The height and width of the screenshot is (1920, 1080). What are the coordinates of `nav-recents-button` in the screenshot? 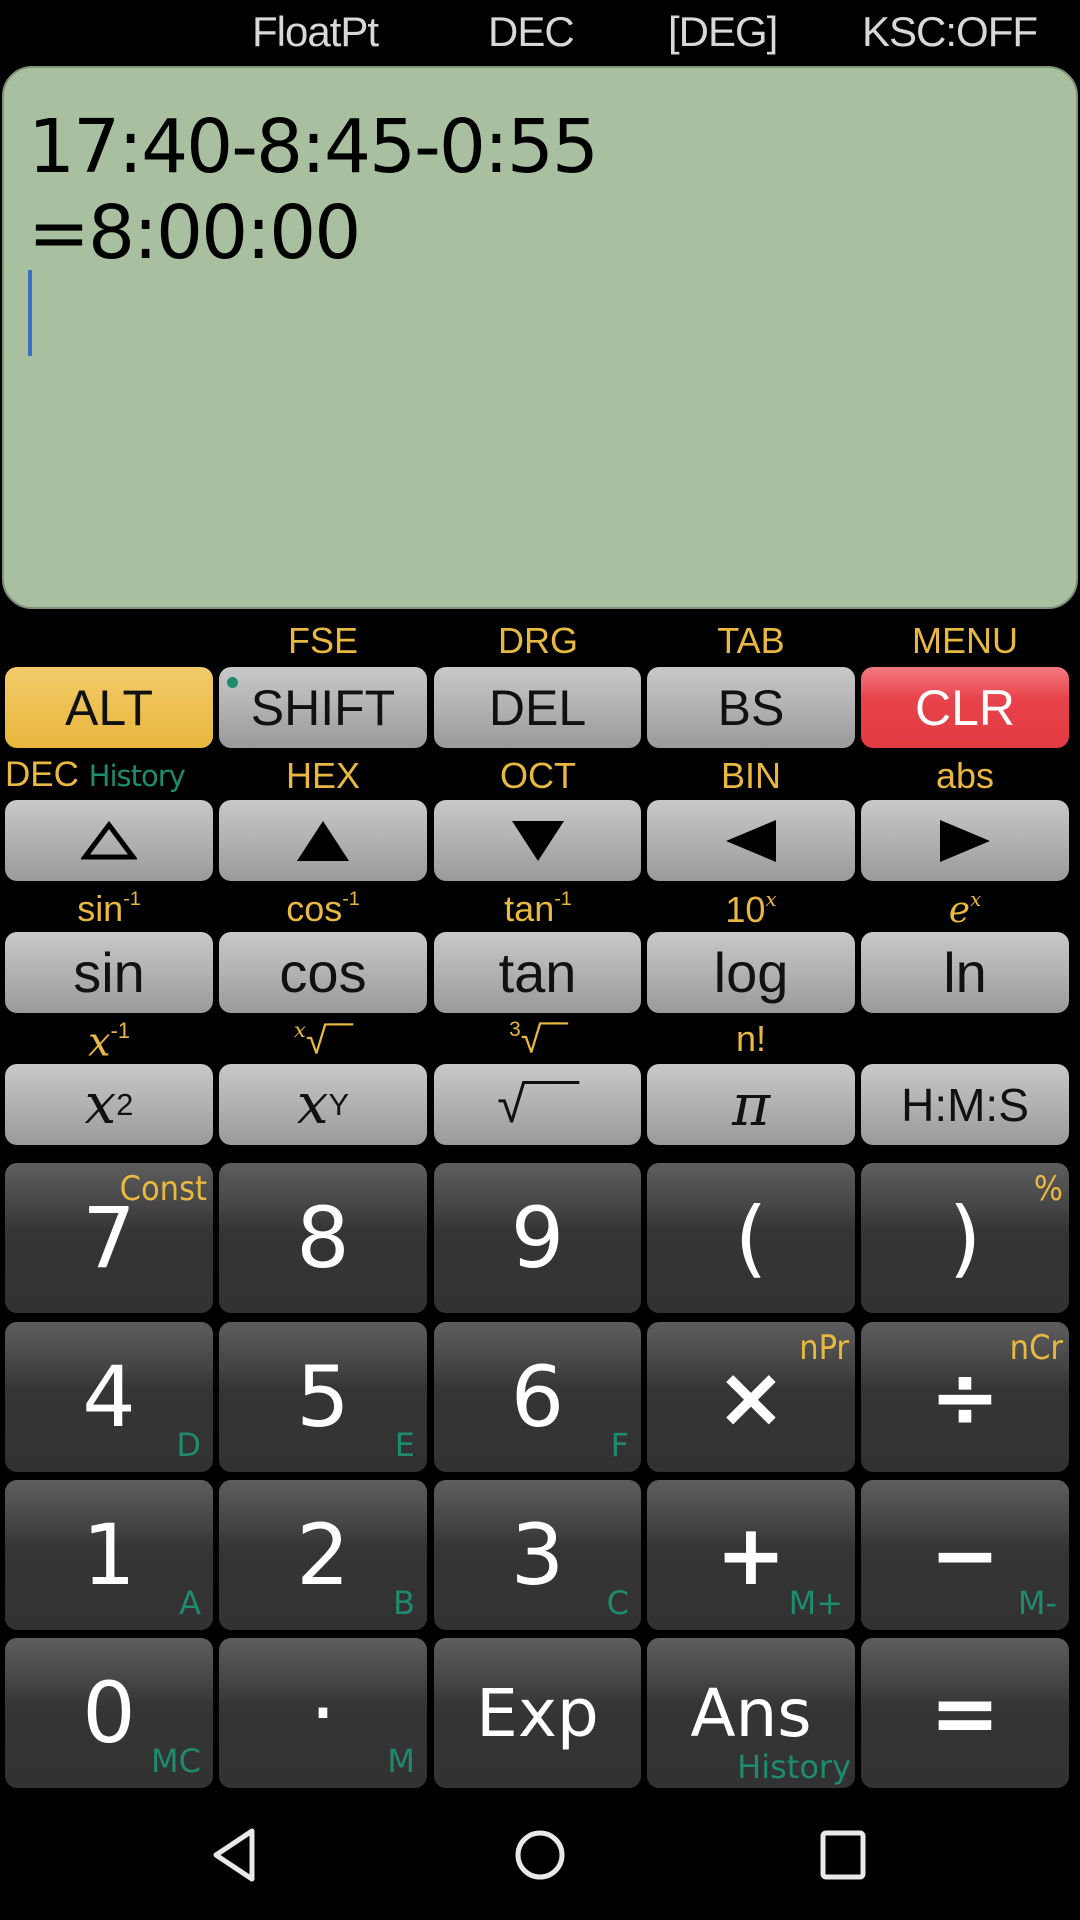 It's located at (843, 1855).